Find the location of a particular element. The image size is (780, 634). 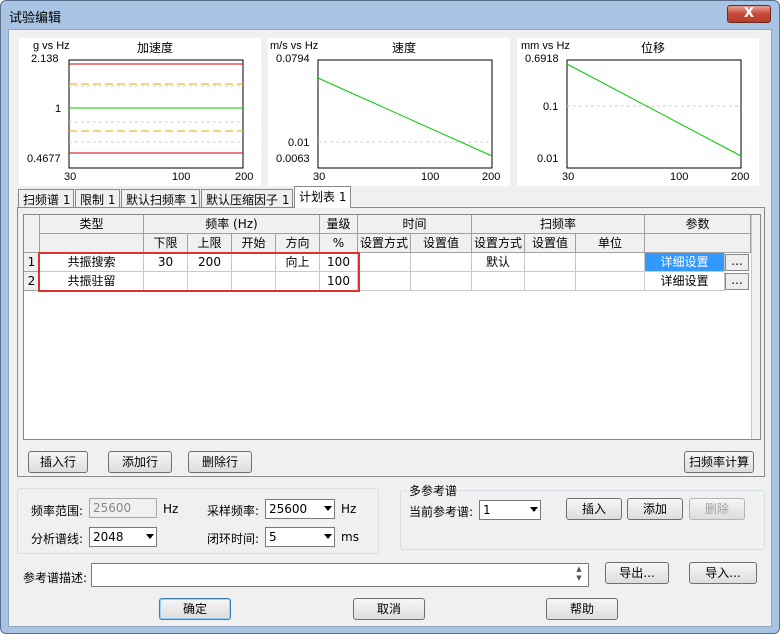

col-header-params: 参数 is located at coordinates (698, 224).